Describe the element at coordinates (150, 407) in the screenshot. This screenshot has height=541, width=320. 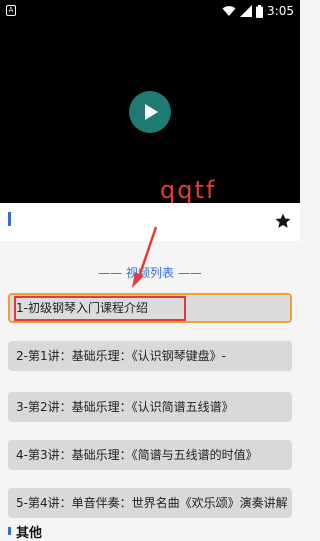
I see `episode-item-3: 3-第2讲：基础乐理：《认识简谱五线谱》` at that location.